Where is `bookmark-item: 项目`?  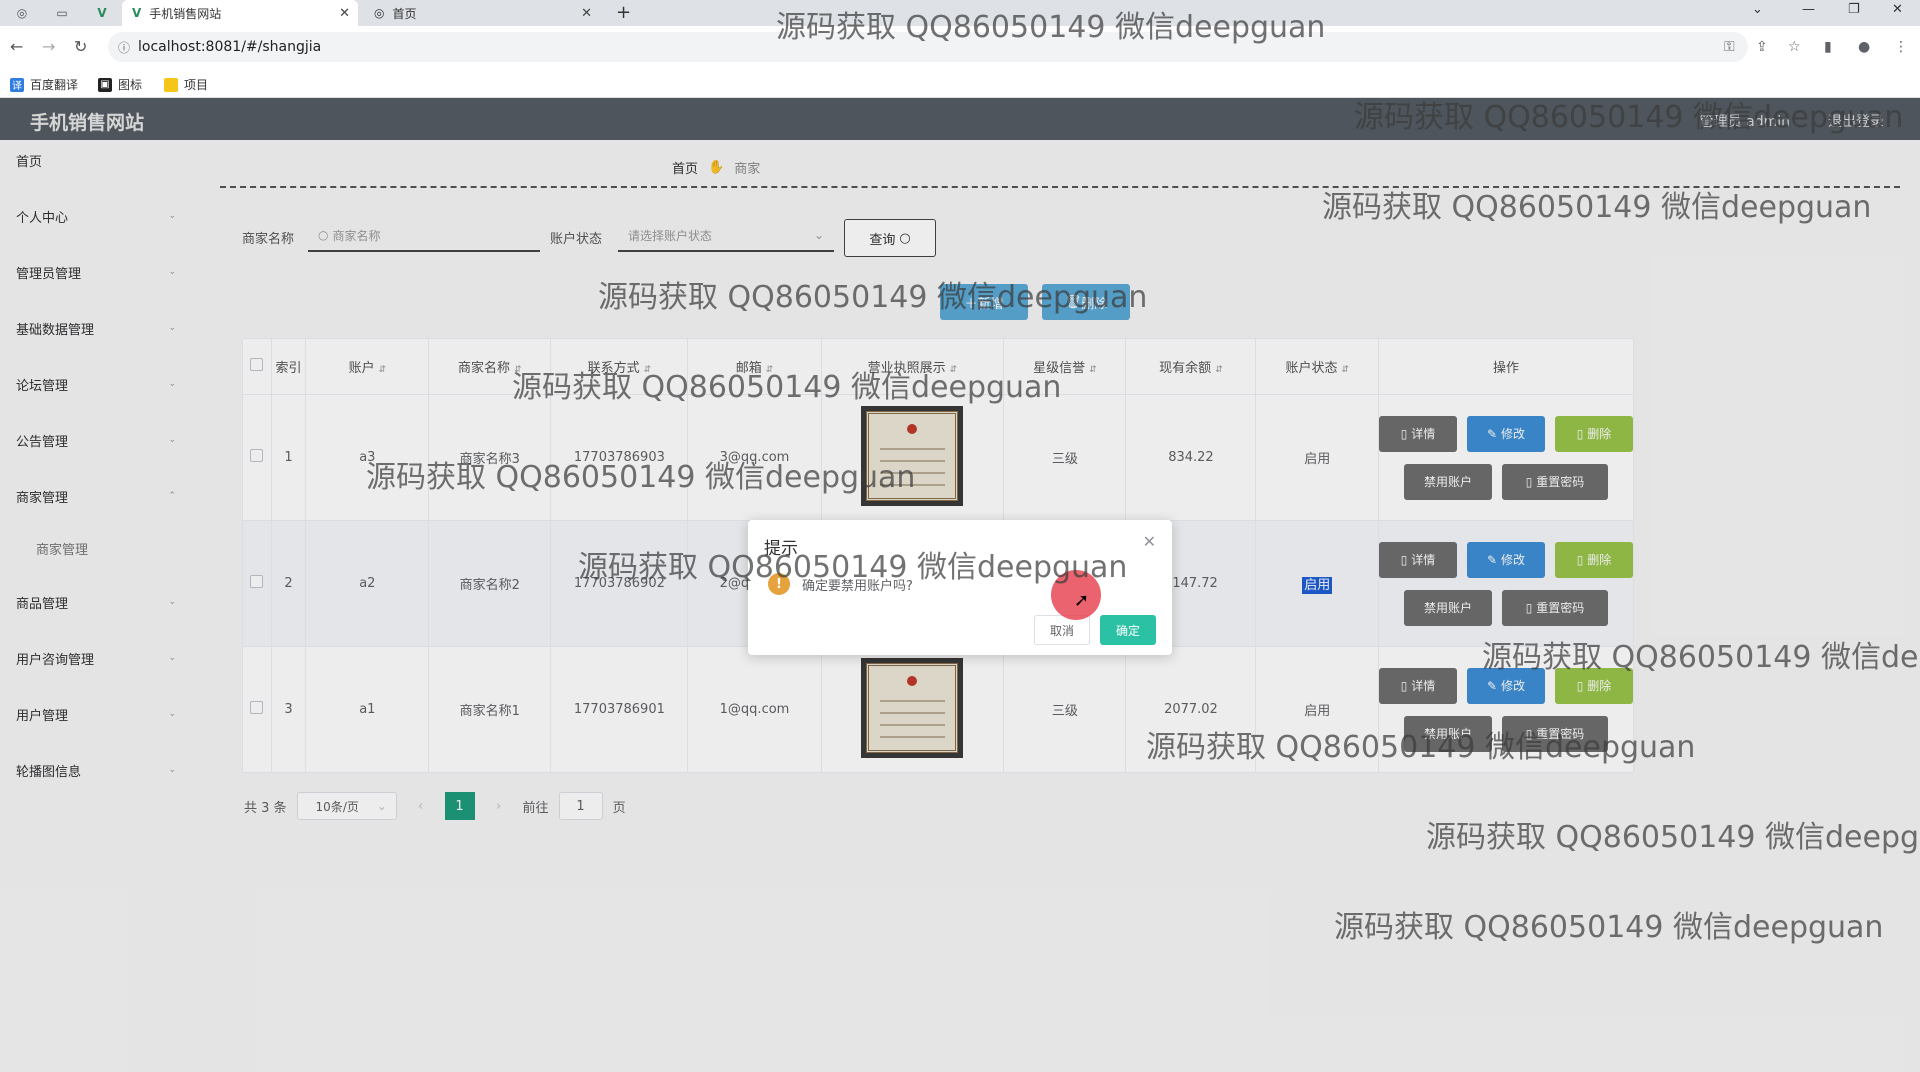 bookmark-item: 项目 is located at coordinates (186, 84).